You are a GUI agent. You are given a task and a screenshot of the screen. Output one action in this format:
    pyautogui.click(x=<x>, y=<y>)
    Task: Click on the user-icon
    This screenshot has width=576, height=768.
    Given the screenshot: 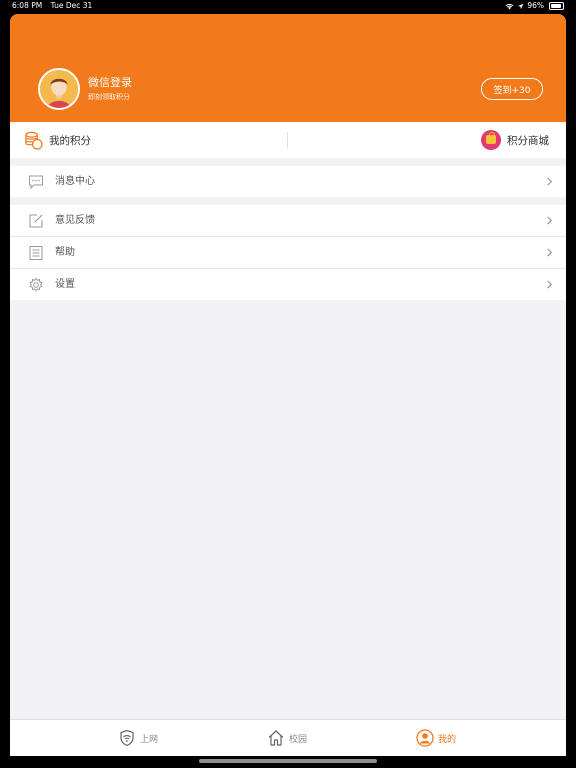 What is the action you would take?
    pyautogui.click(x=425, y=738)
    